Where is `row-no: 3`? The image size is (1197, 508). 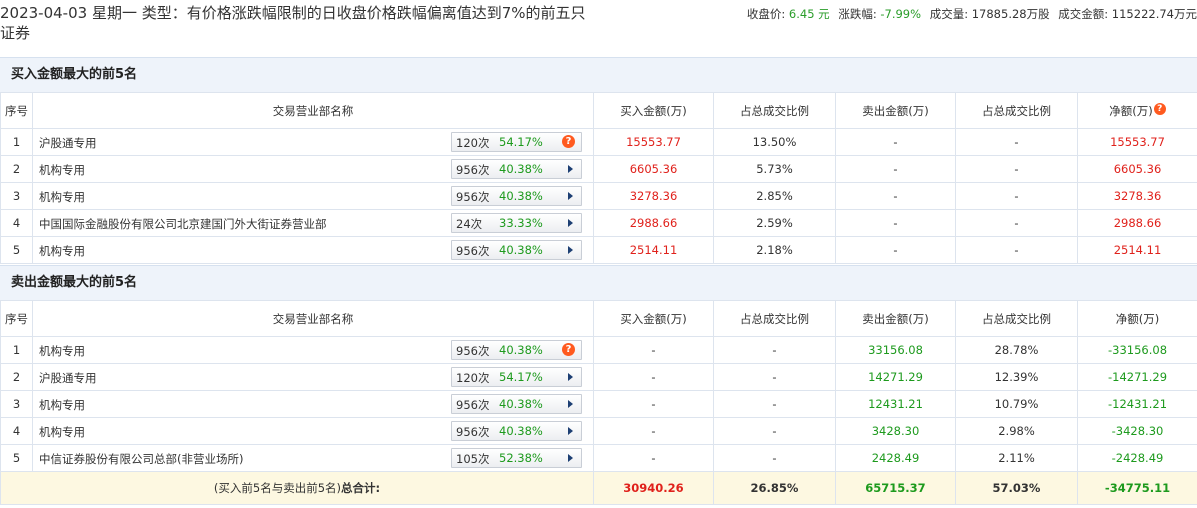 row-no: 3 is located at coordinates (16, 196).